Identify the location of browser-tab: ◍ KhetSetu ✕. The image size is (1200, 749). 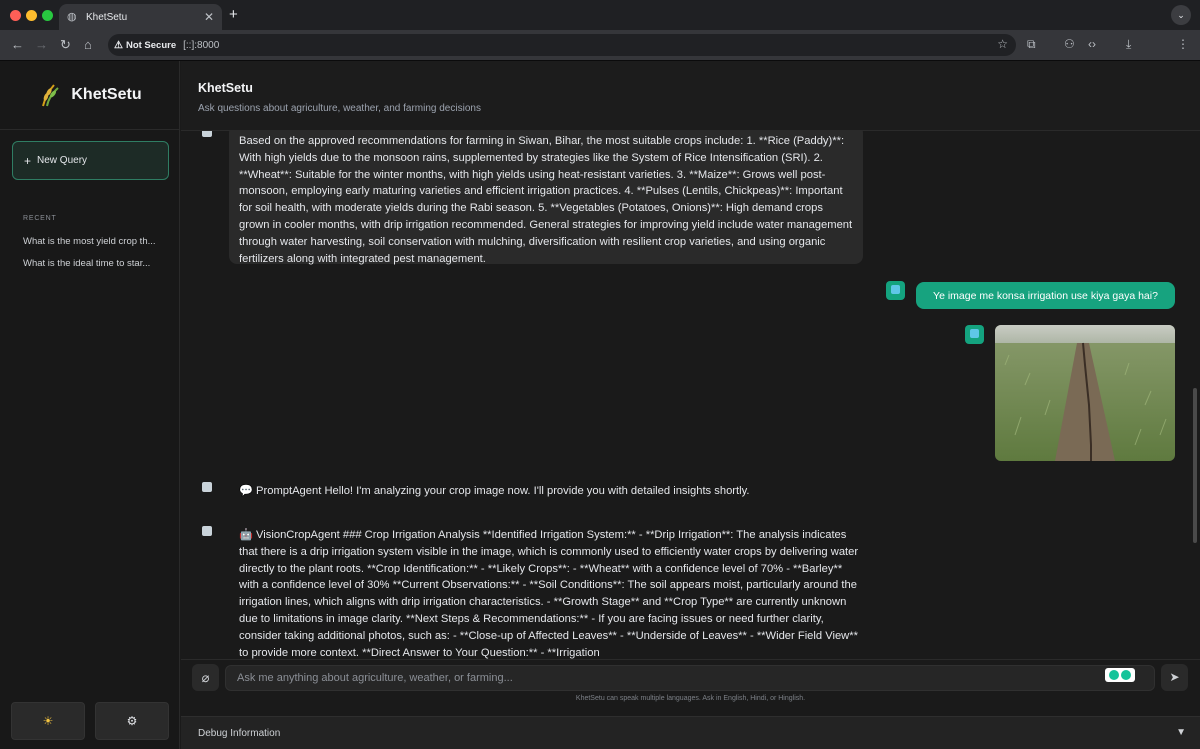
(140, 17).